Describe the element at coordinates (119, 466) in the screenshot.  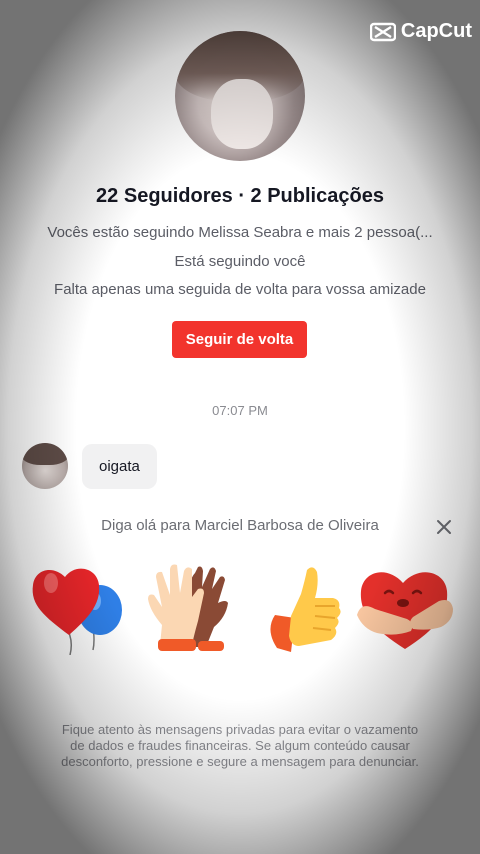
I see `message-bubble: oigata` at that location.